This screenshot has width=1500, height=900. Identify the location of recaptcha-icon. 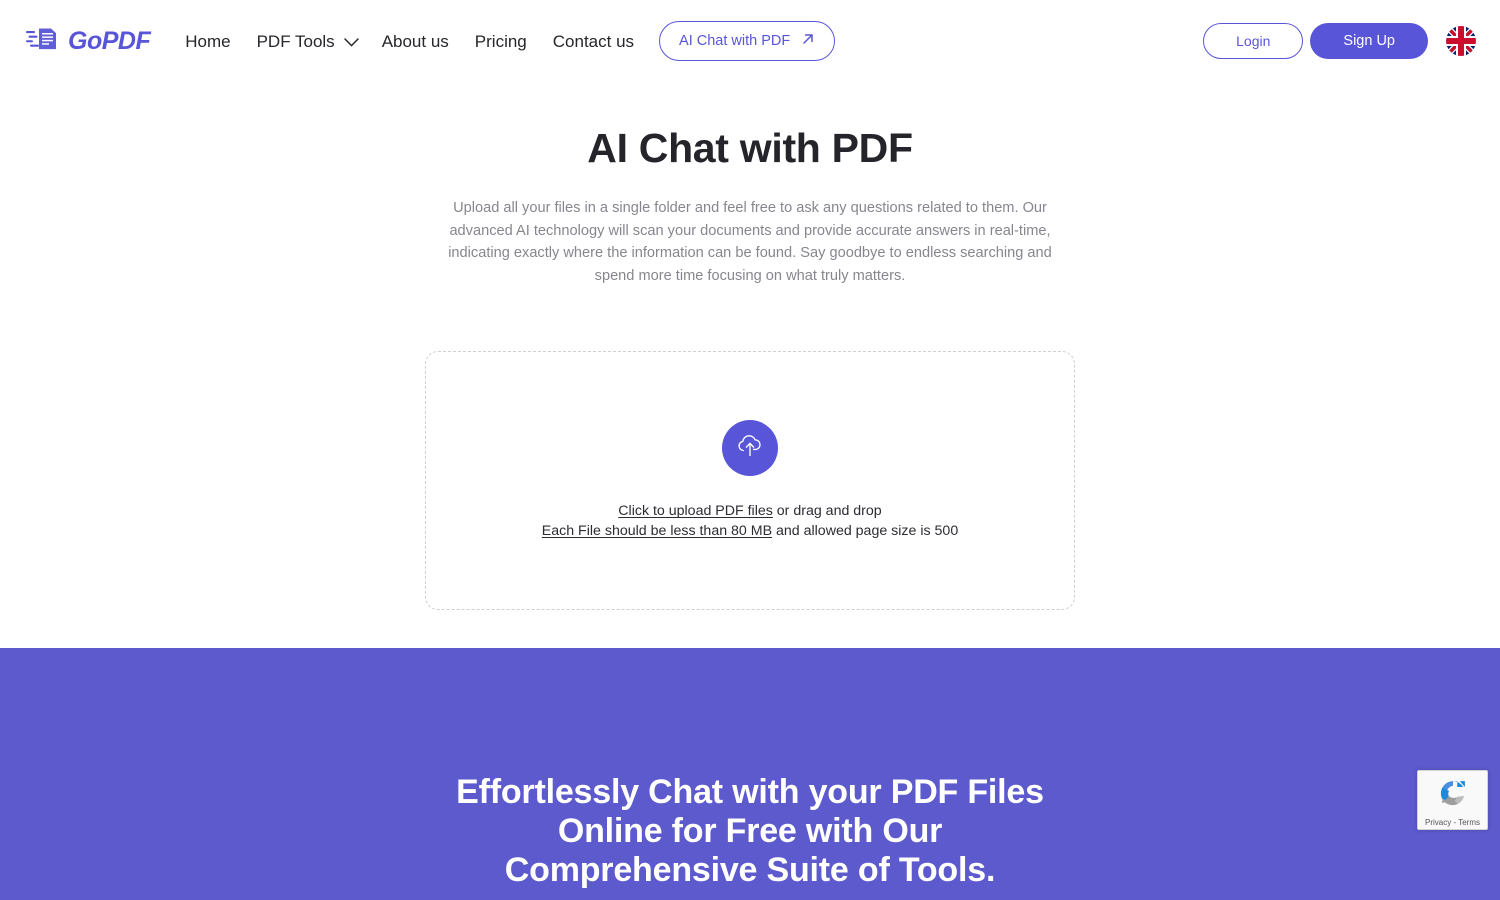
(1453, 795).